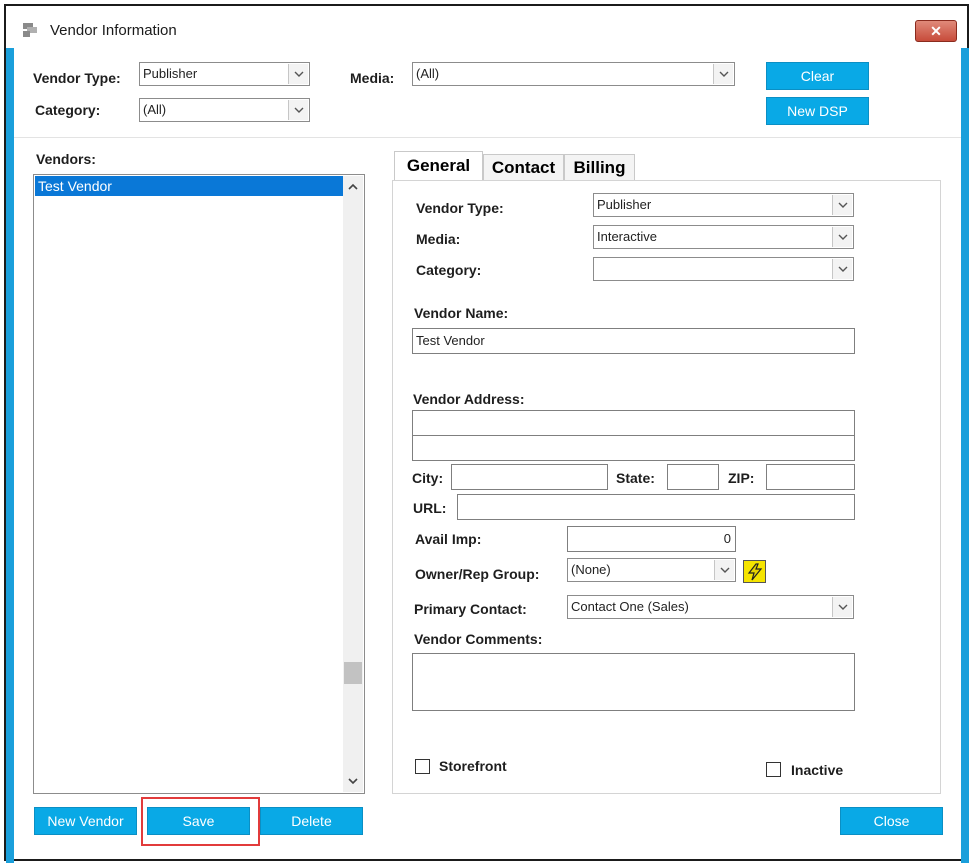 The image size is (975, 867). What do you see at coordinates (817, 76) in the screenshot?
I see `clear-button: Clear` at bounding box center [817, 76].